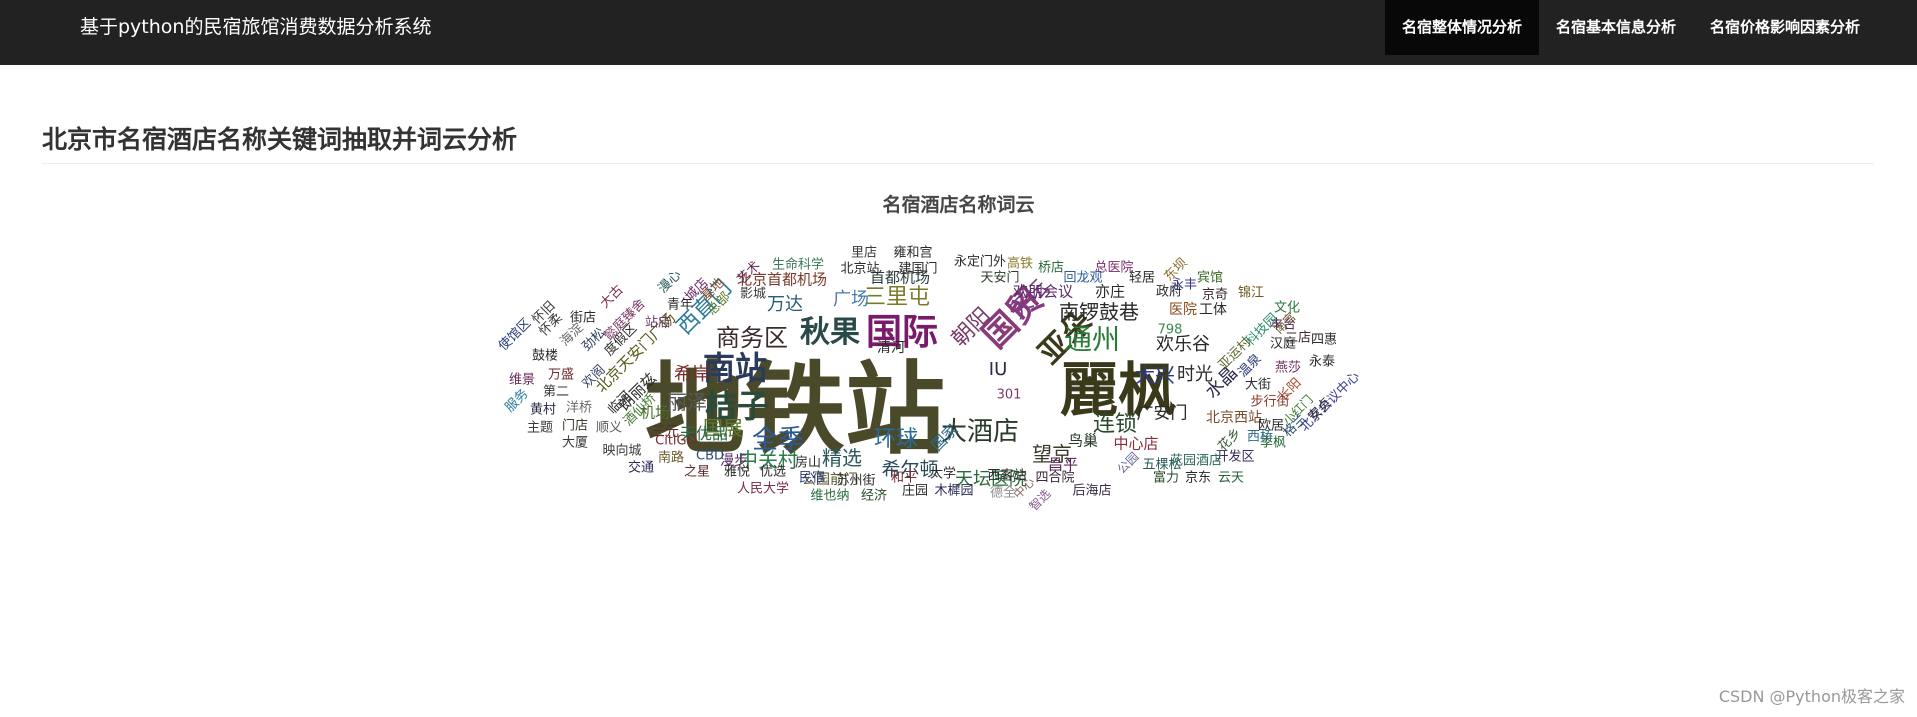  I want to click on word-cloud-term: 雅悦, so click(737, 472).